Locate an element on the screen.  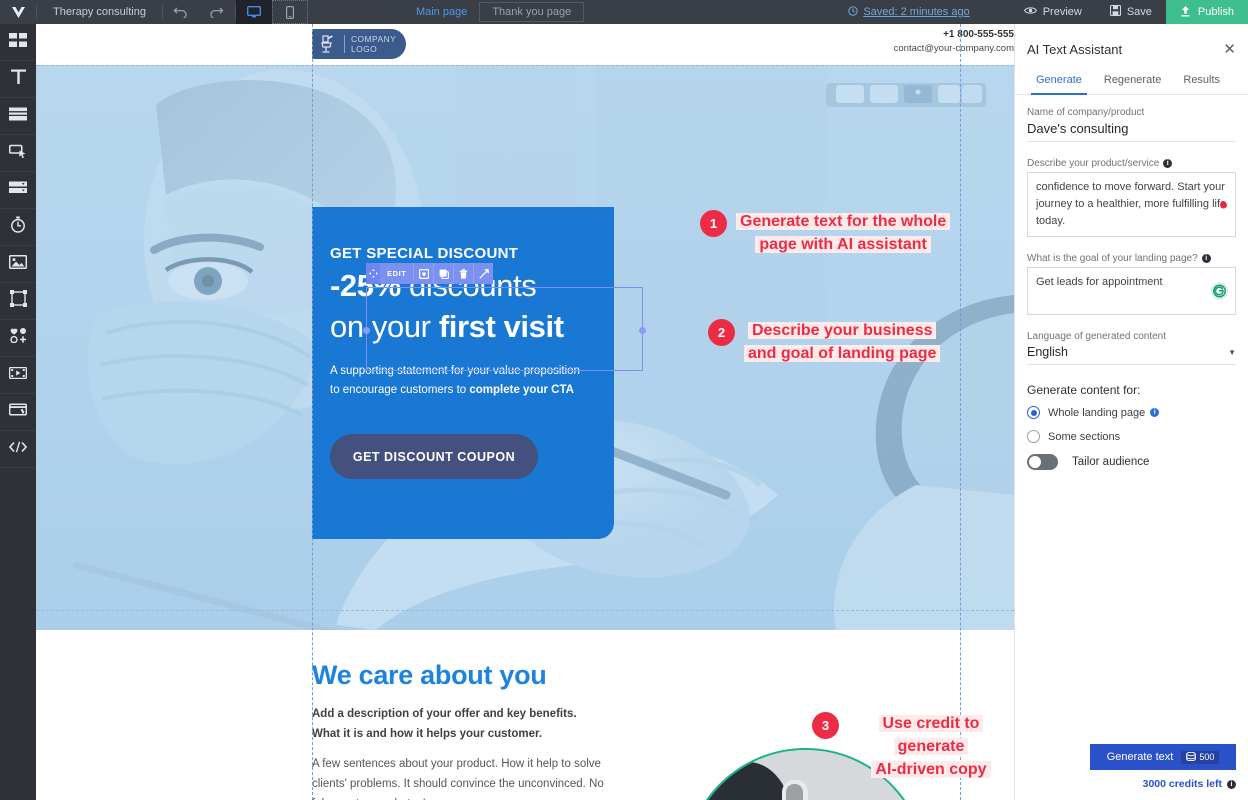
company-label-text: Name of company/product is located at coordinates (1086, 112).